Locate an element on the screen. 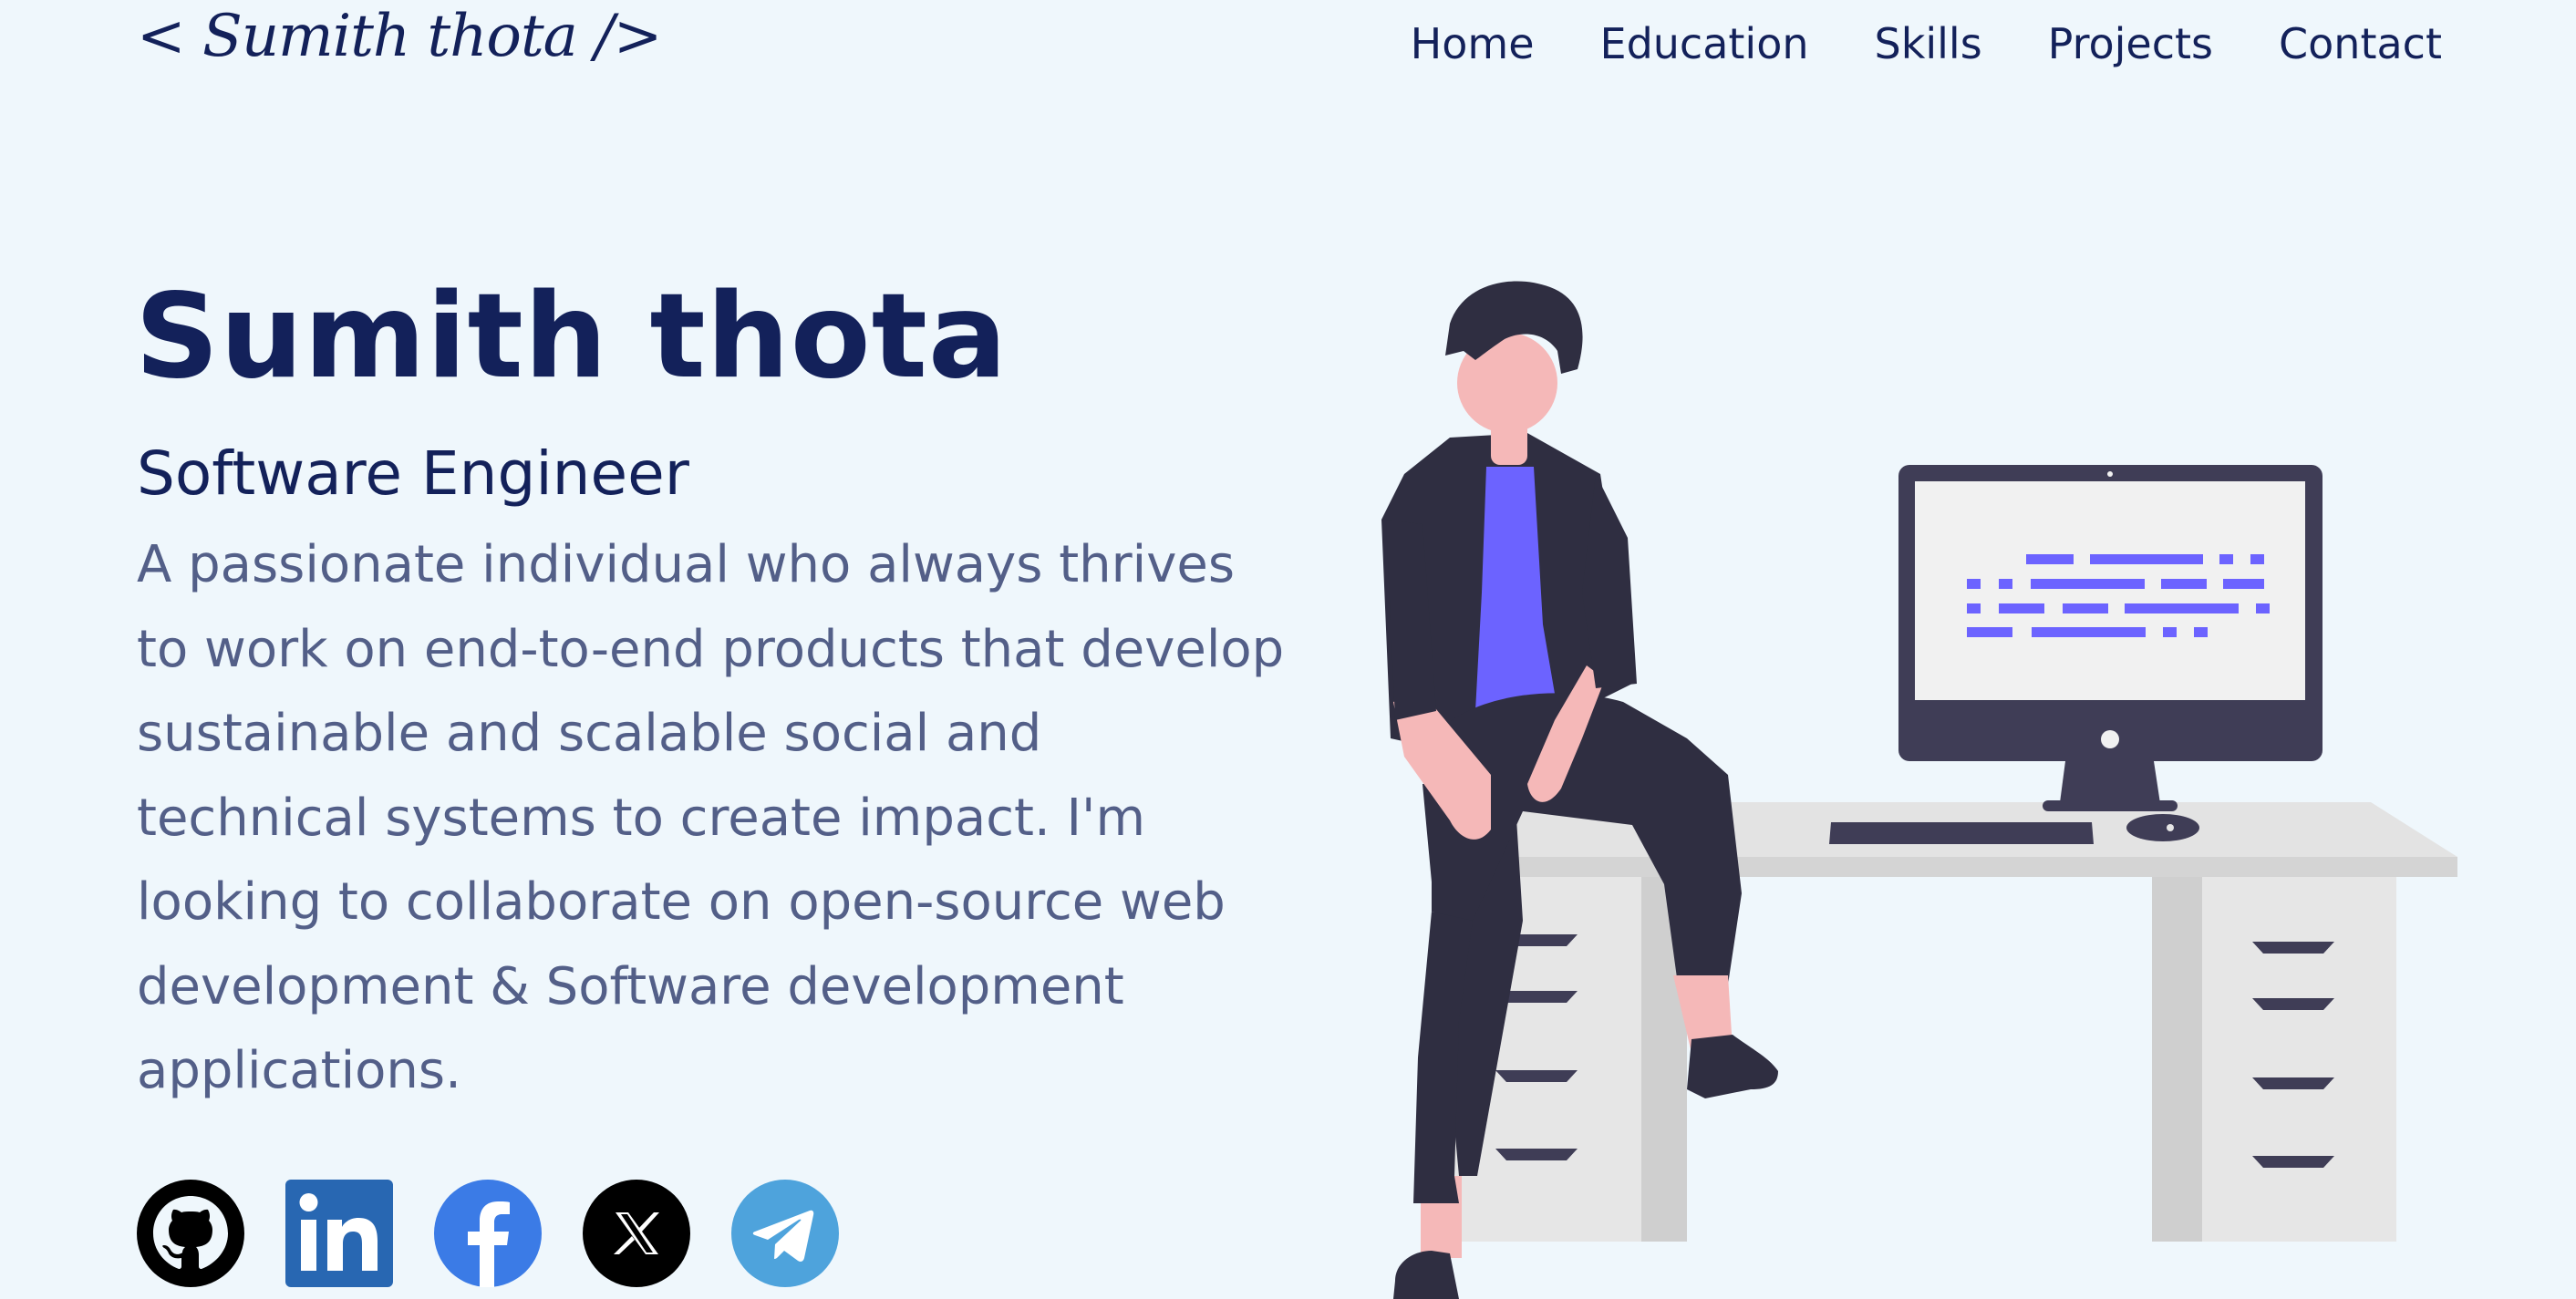 This screenshot has height=1299, width=2576. x-icon is located at coordinates (636, 1233).